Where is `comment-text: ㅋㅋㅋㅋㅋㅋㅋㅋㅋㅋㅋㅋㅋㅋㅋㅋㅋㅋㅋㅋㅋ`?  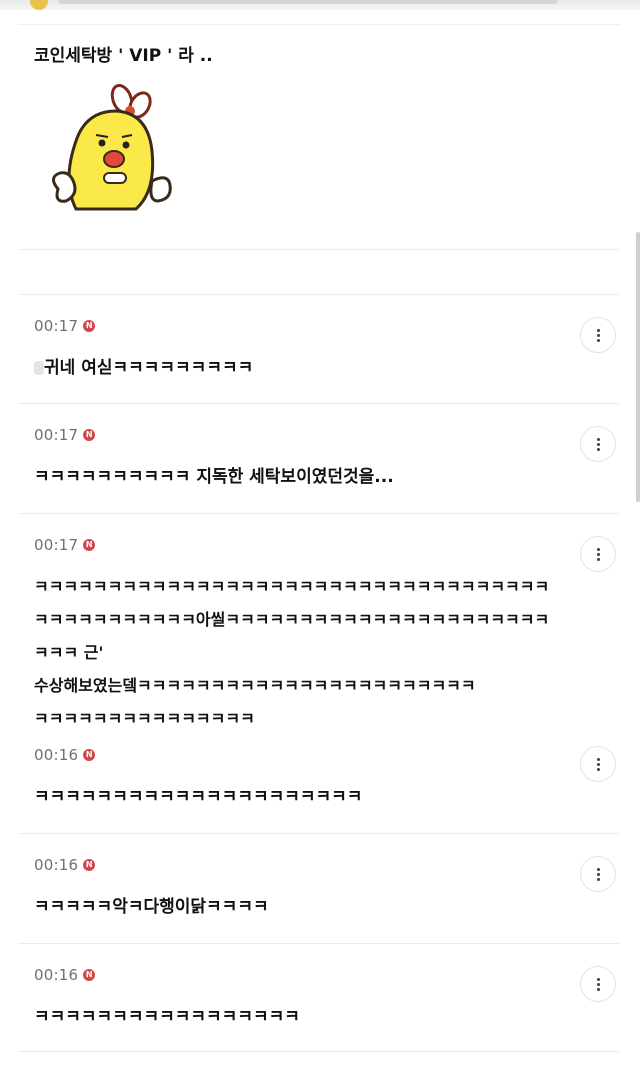 comment-text: ㅋㅋㅋㅋㅋㅋㅋㅋㅋㅋㅋㅋㅋㅋㅋㅋㅋㅋㅋㅋㅋ is located at coordinates (198, 797).